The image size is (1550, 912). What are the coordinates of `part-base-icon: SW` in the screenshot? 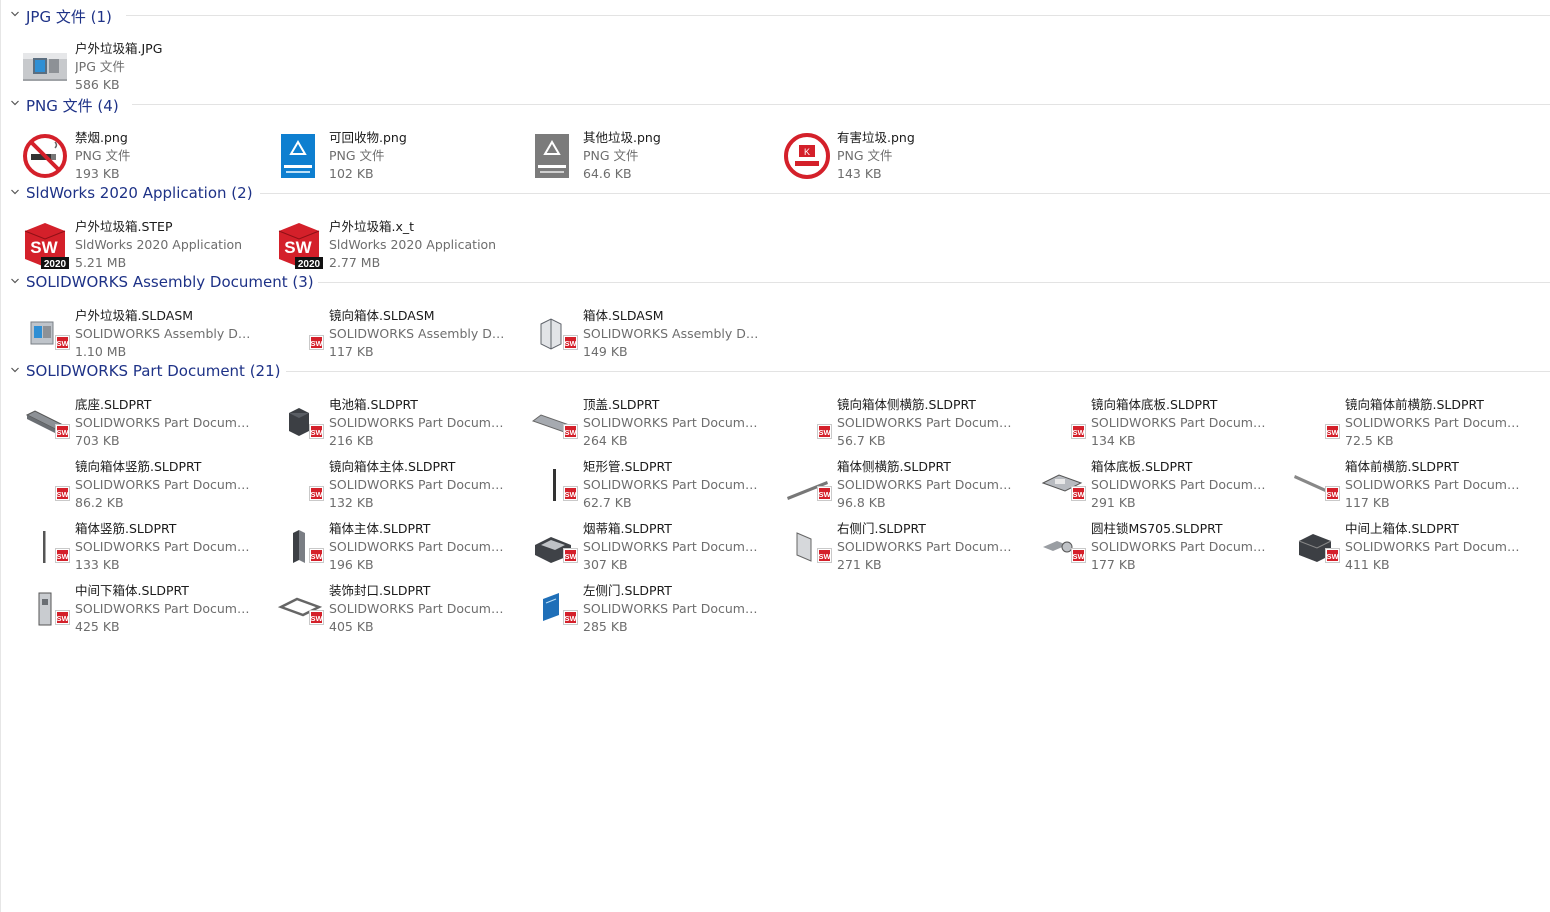 It's located at (45, 423).